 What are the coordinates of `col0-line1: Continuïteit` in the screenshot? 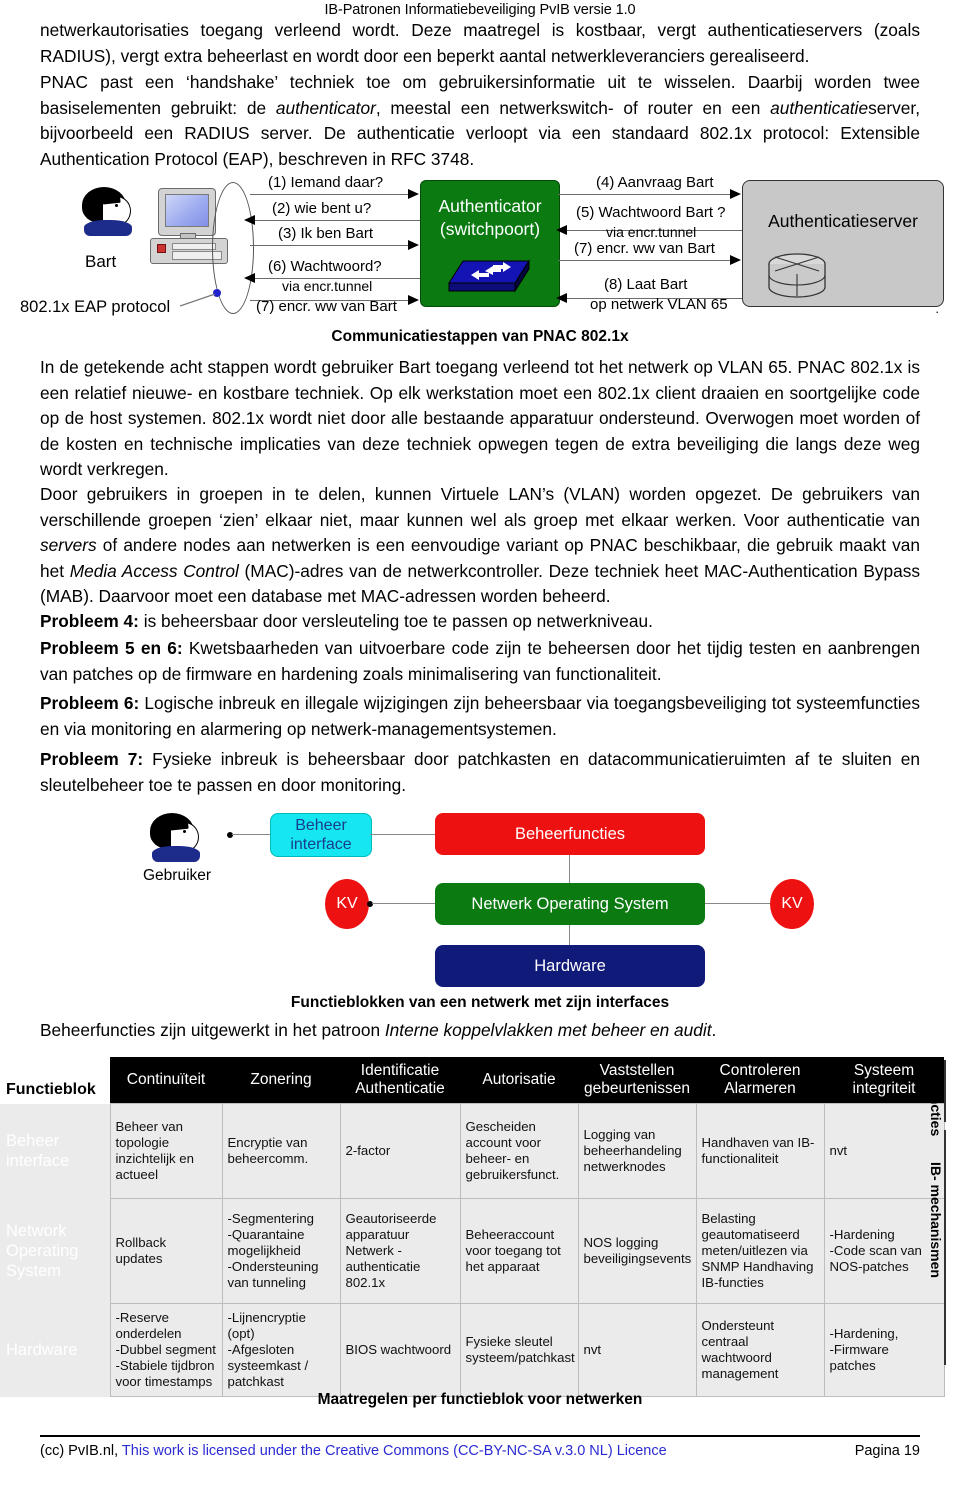 It's located at (166, 1079).